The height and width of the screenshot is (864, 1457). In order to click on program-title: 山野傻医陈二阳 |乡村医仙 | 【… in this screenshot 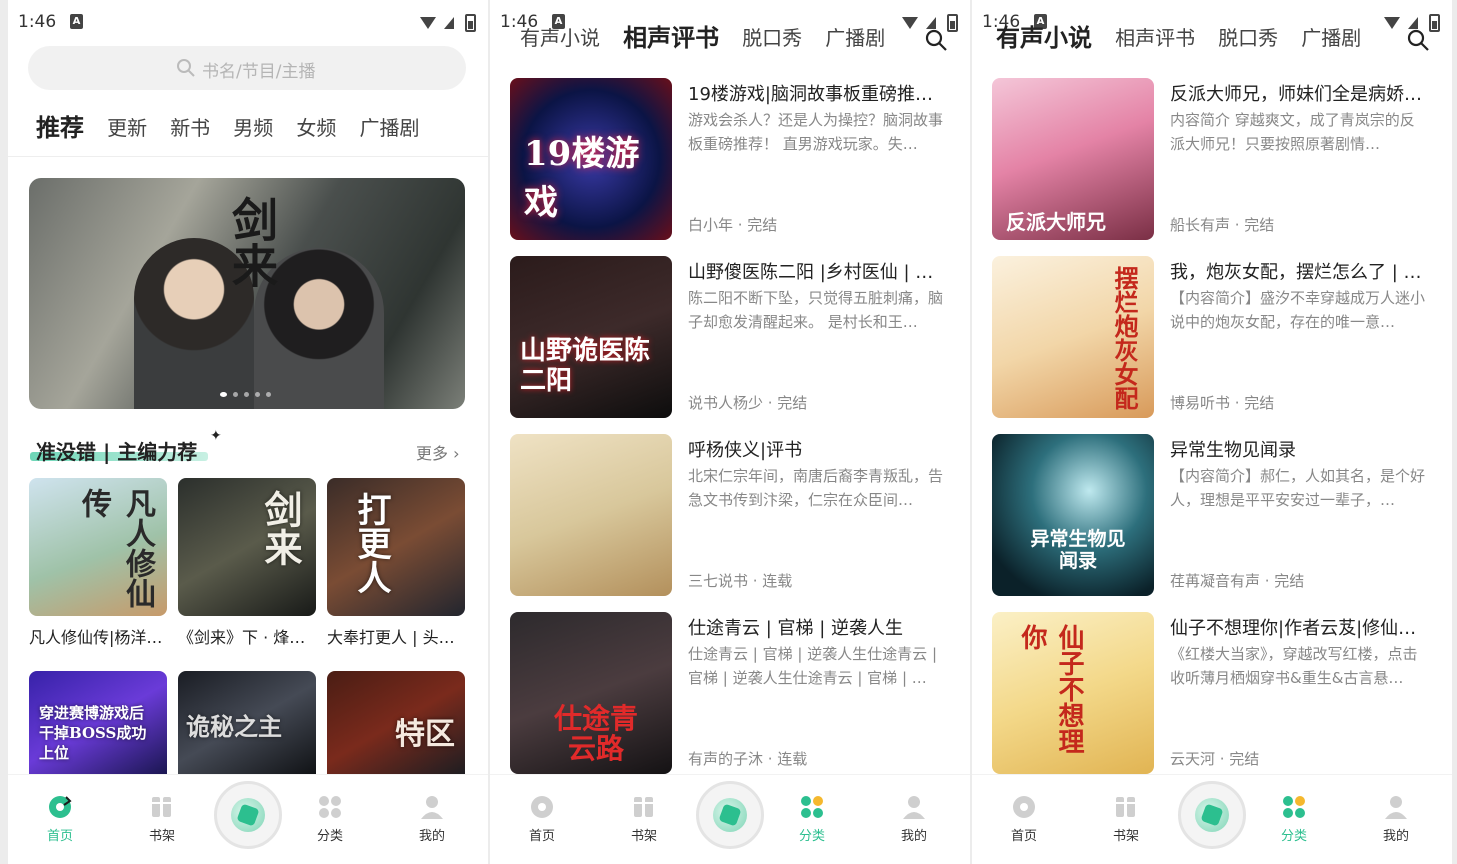, I will do `click(817, 272)`.